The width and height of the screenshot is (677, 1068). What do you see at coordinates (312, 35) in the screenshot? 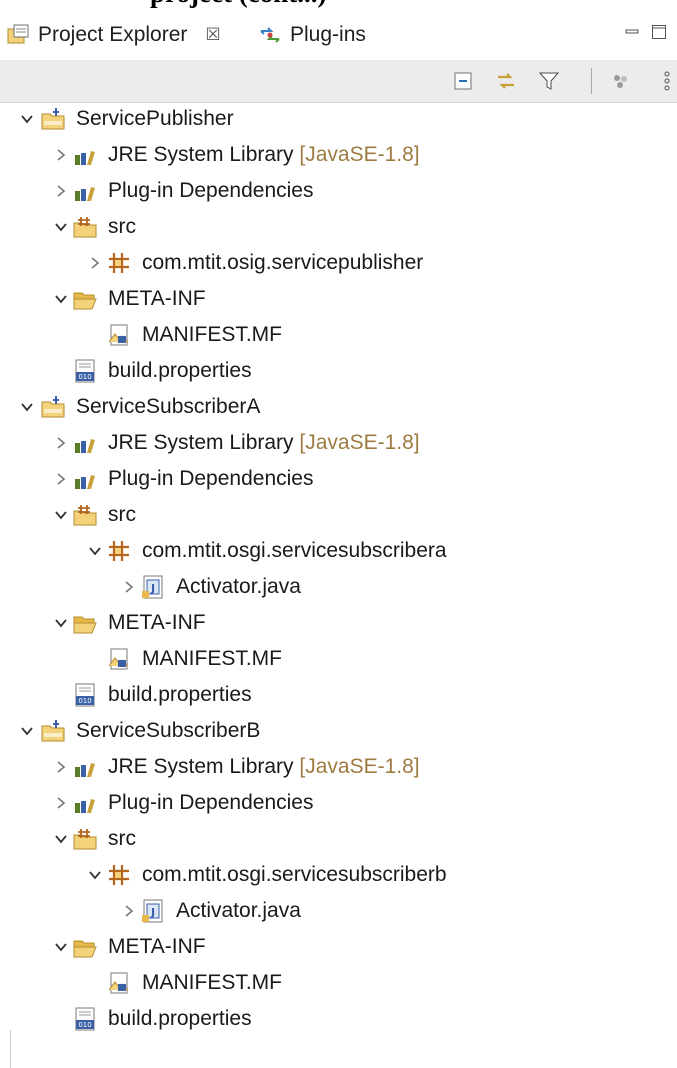
I see `tab-plug-ins: Plug-ins` at bounding box center [312, 35].